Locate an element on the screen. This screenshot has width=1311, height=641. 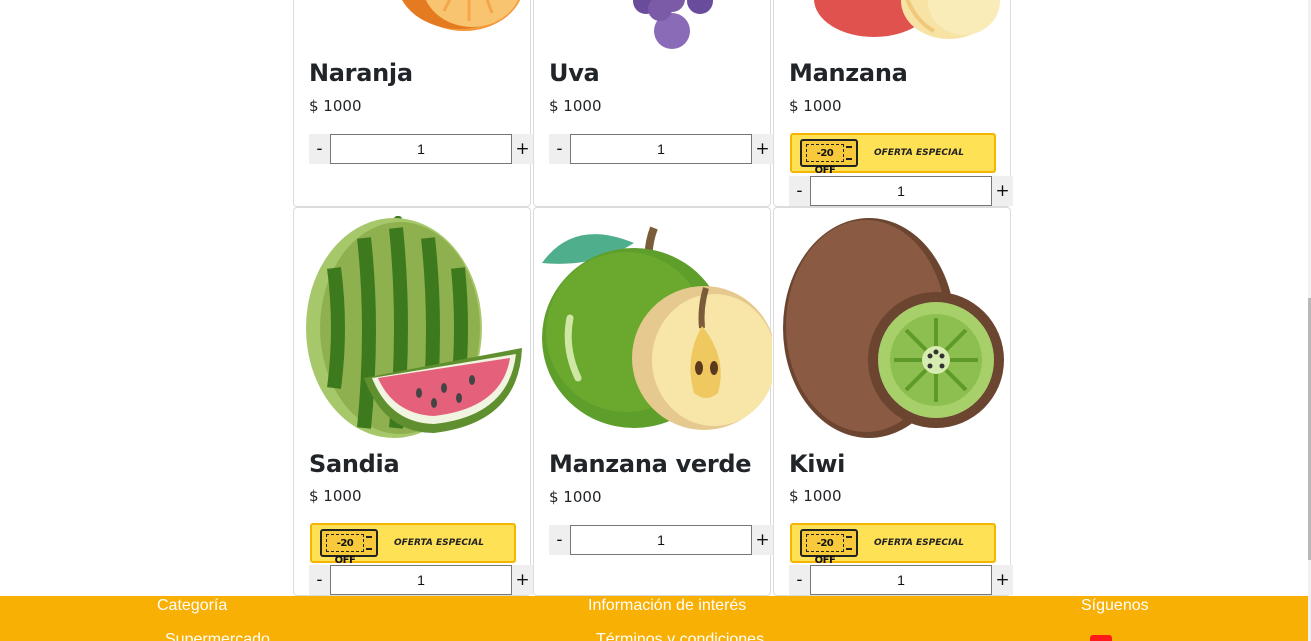
product-card-uva: Uva $ 1000 - + is located at coordinates (653, 103).